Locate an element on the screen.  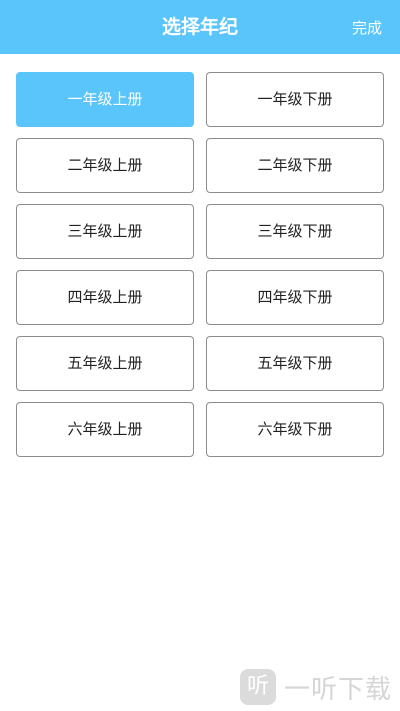
grade-row-6: 六年级上册 六年级下册 is located at coordinates (200, 429).